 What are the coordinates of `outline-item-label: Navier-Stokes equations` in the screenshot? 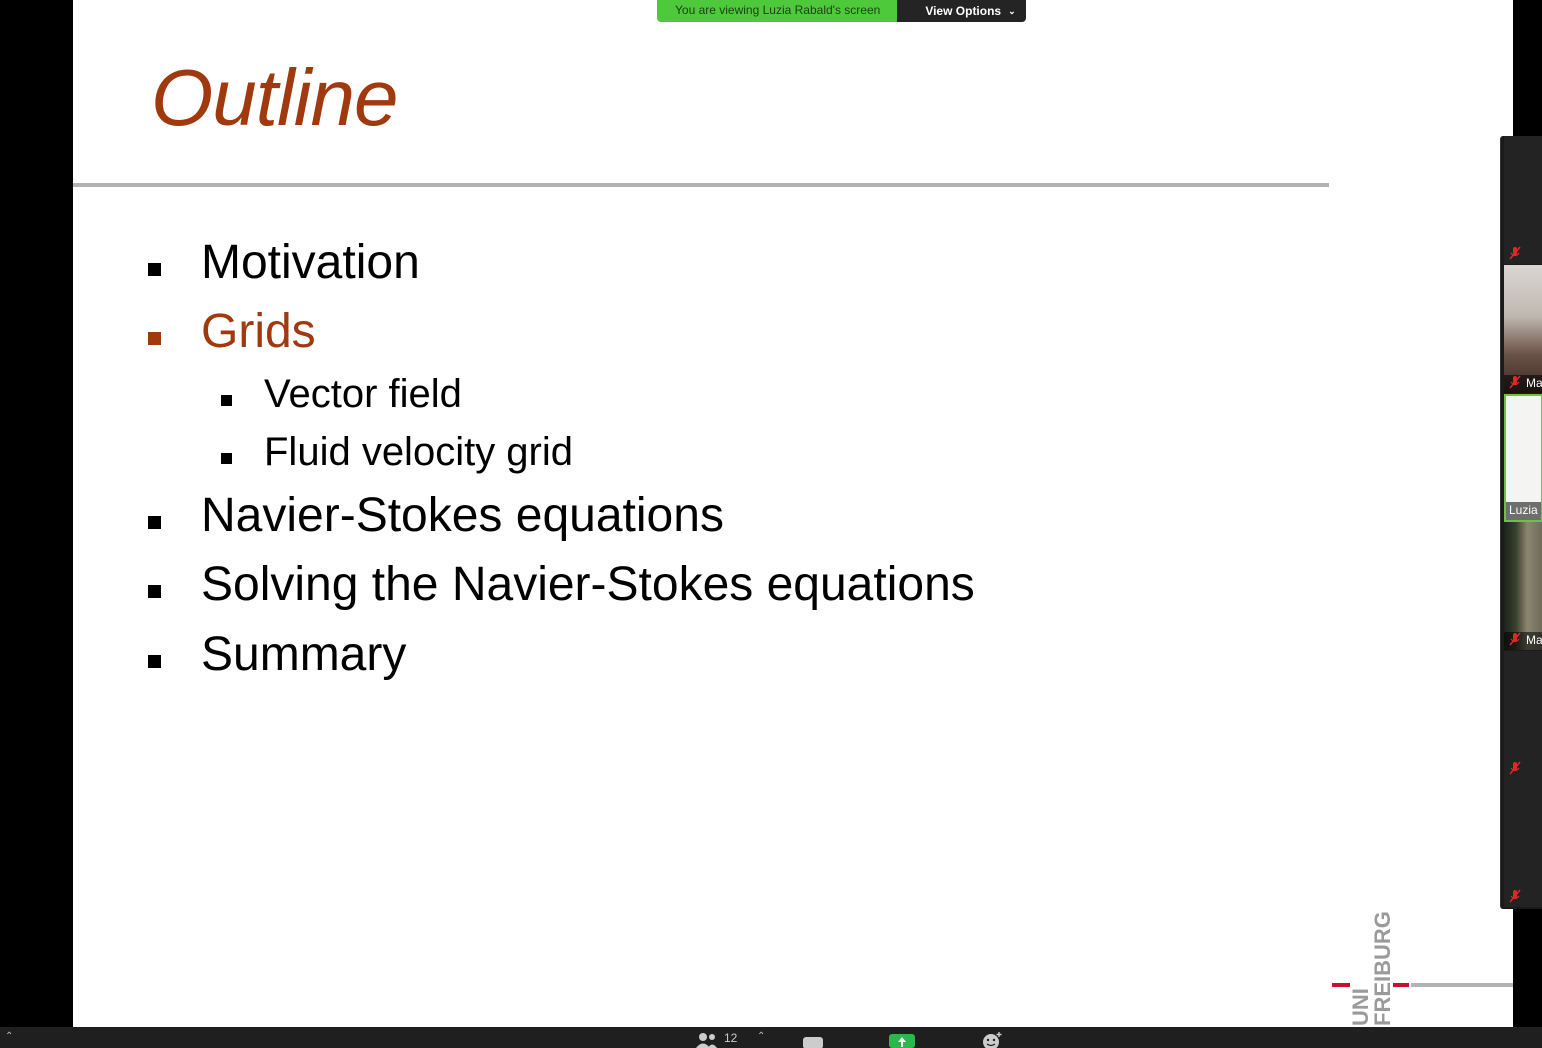 It's located at (462, 515).